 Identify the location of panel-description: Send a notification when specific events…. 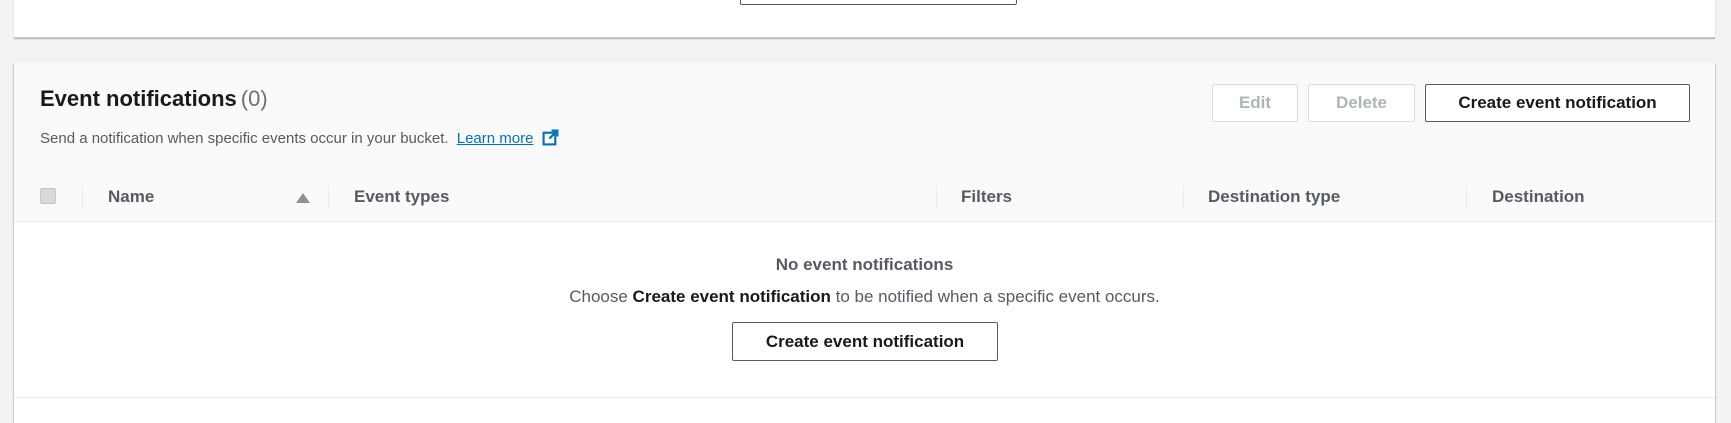
(299, 139).